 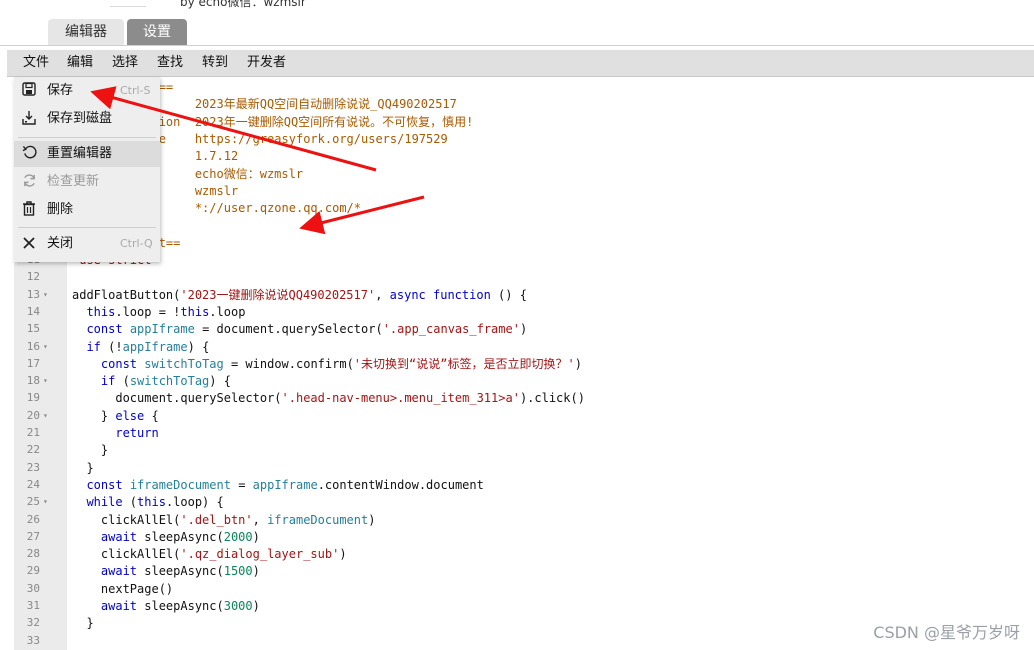 What do you see at coordinates (36, 63) in the screenshot?
I see `menu-file: 文件` at bounding box center [36, 63].